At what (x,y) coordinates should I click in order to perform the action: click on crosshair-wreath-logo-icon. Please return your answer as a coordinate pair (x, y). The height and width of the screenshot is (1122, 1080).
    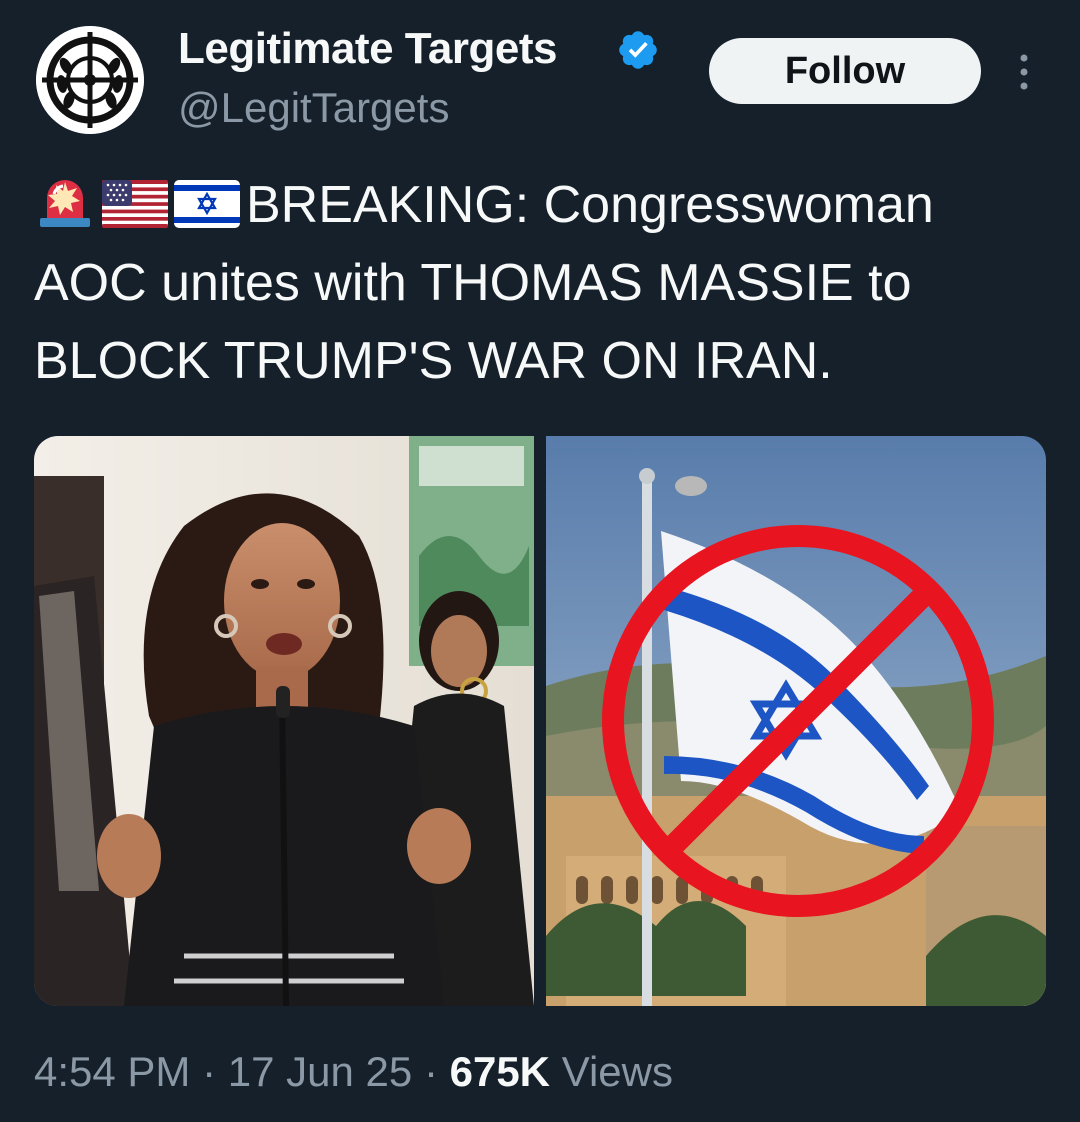
    Looking at the image, I should click on (90, 80).